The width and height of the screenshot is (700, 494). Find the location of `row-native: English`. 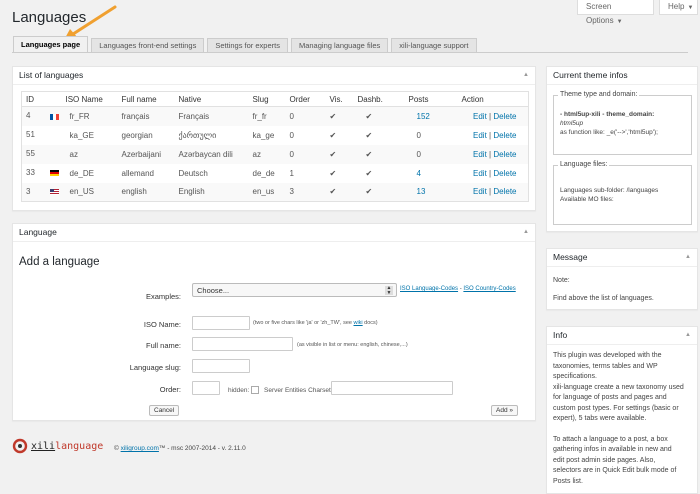

row-native: English is located at coordinates (211, 192).